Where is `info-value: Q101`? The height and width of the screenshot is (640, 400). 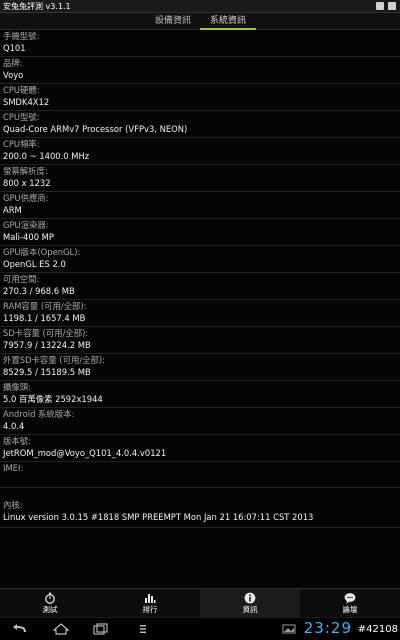
info-value: Q101 is located at coordinates (14, 48).